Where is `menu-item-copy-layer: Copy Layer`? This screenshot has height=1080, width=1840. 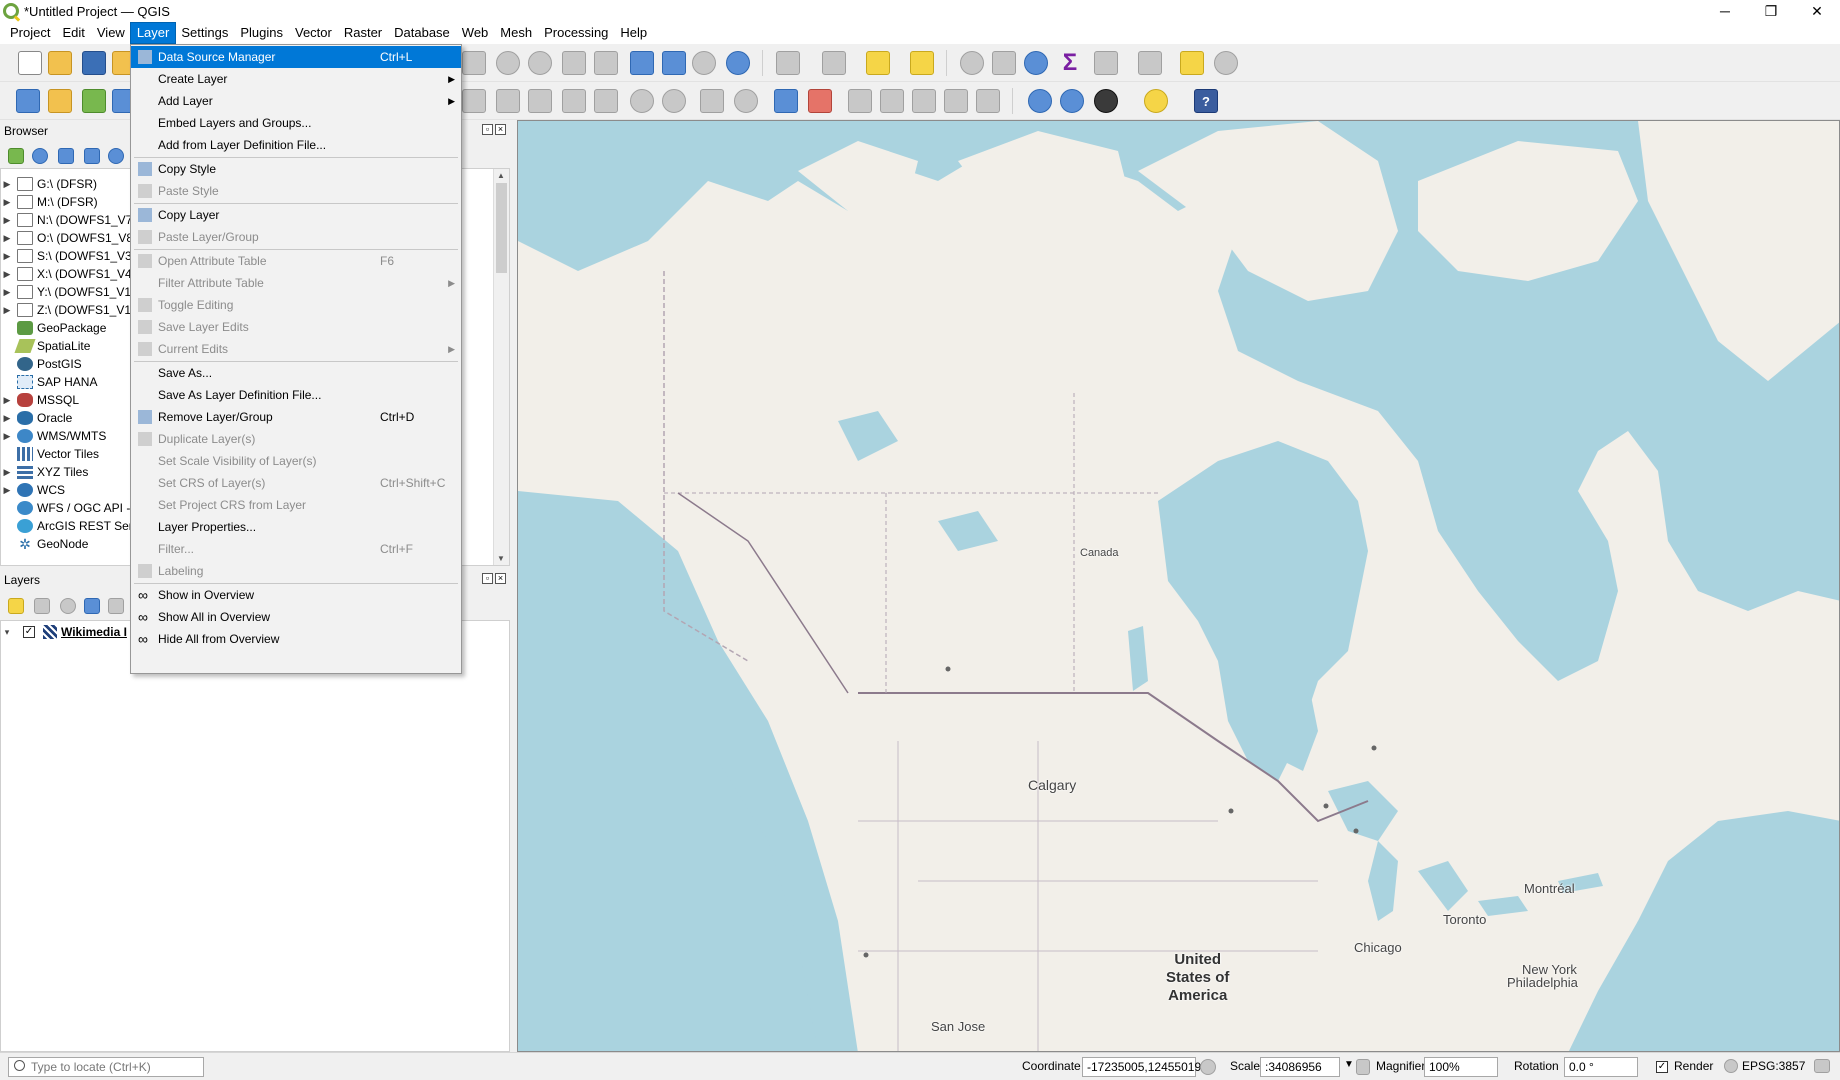 menu-item-copy-layer: Copy Layer is located at coordinates (296, 215).